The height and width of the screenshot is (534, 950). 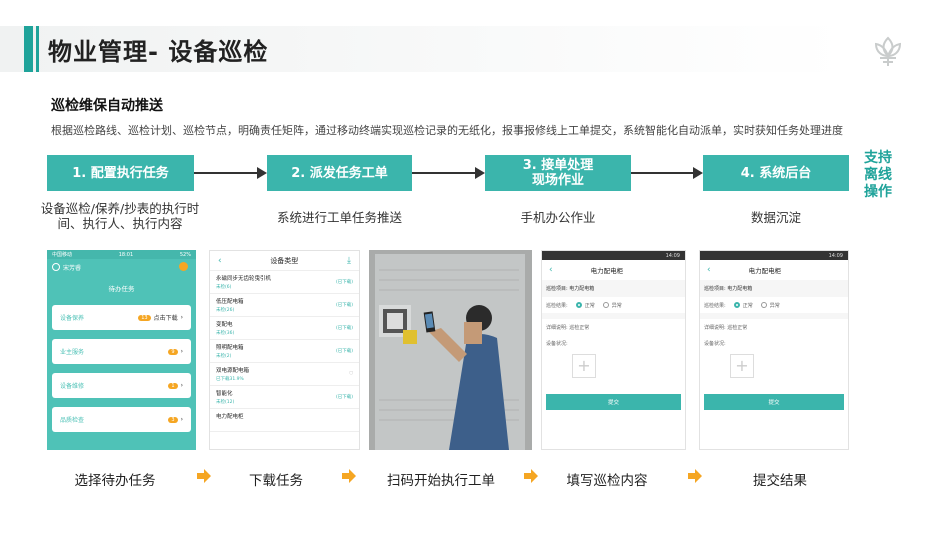 I want to click on battery-label: 52%, so click(x=185, y=254).